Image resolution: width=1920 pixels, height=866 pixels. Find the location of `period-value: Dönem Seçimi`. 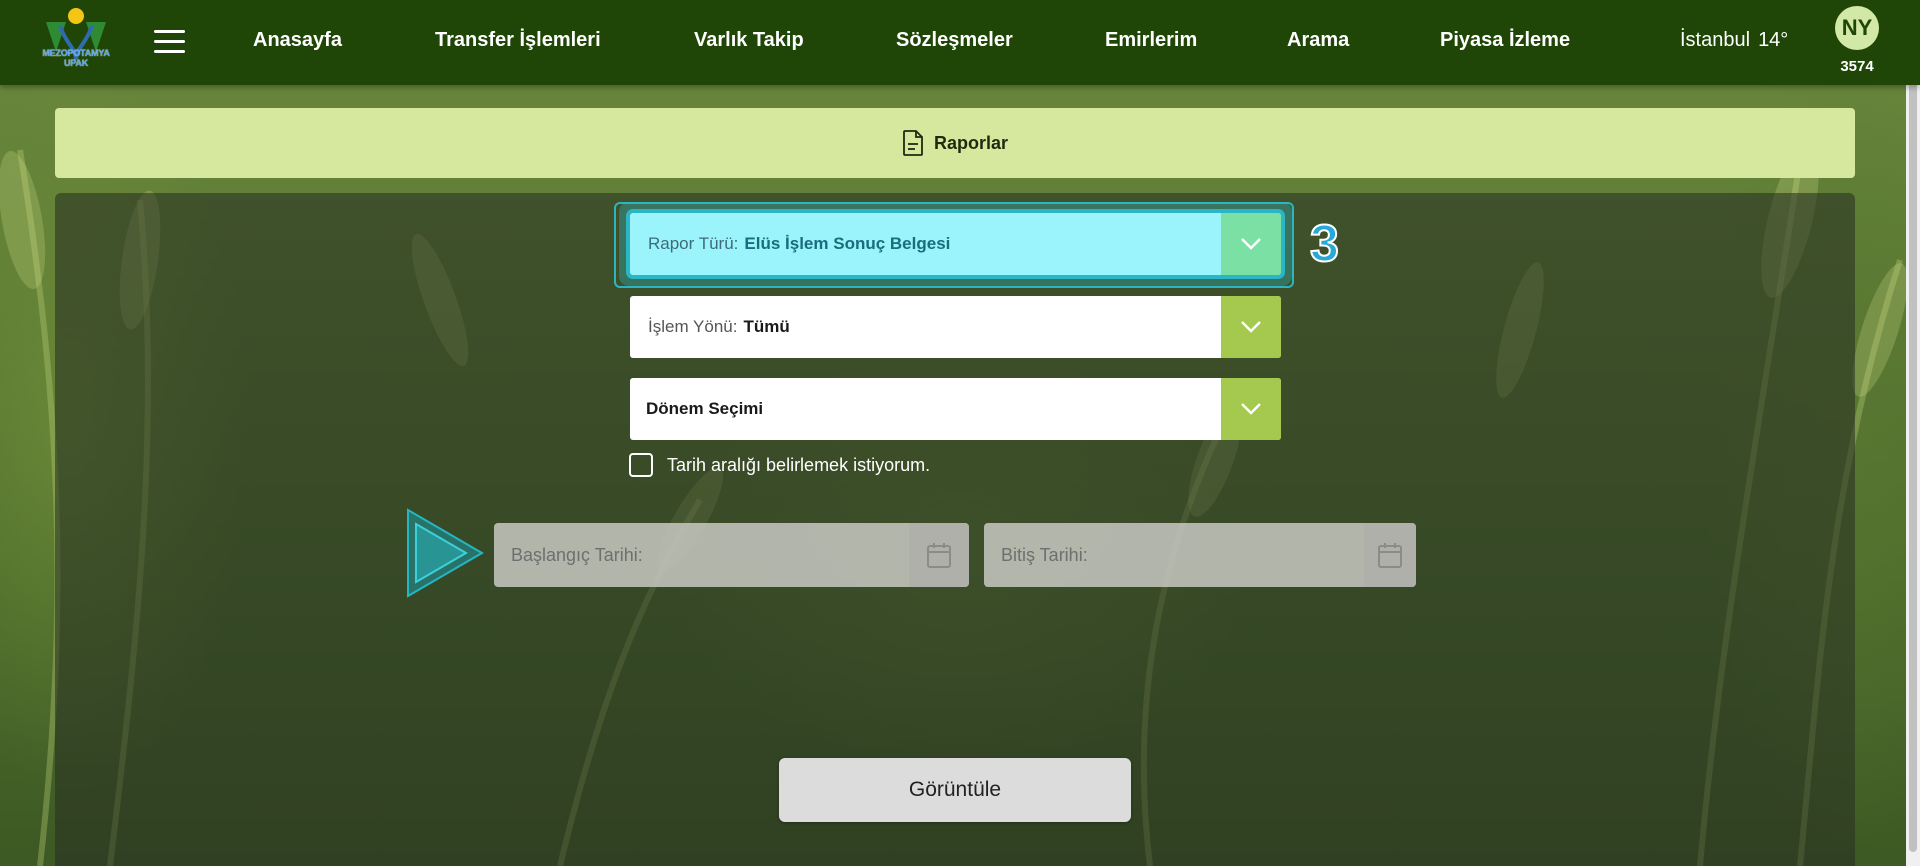

period-value: Dönem Seçimi is located at coordinates (705, 408).